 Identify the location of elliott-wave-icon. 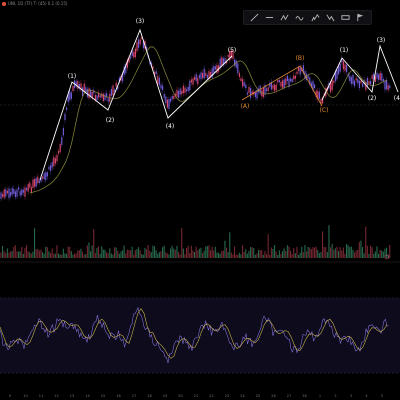
(315, 17).